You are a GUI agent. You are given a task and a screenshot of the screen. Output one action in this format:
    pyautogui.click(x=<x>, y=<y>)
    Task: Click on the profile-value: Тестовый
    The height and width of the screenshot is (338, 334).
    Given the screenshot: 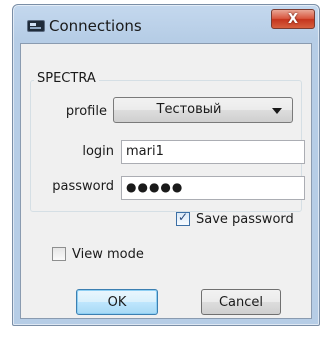 What is the action you would take?
    pyautogui.click(x=189, y=109)
    